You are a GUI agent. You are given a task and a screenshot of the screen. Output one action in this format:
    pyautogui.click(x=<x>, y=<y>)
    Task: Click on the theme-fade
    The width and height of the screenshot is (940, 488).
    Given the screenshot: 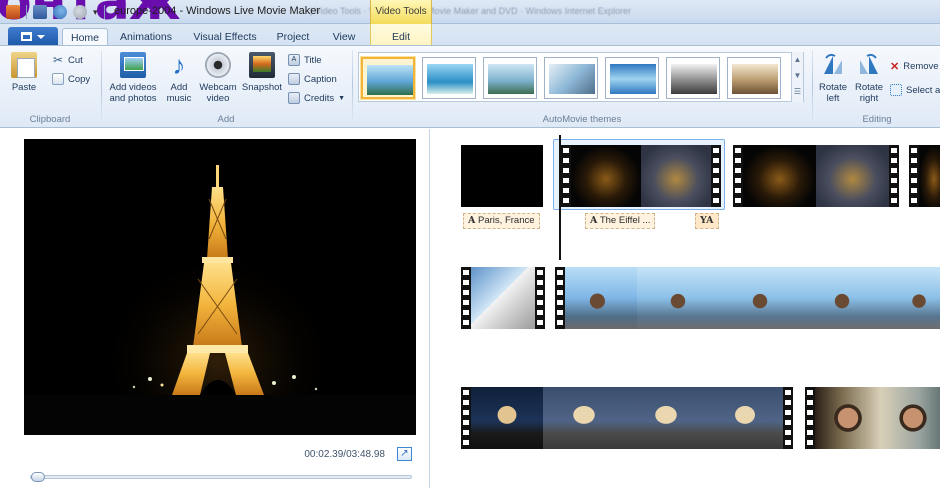 What is the action you would take?
    pyautogui.click(x=571, y=78)
    